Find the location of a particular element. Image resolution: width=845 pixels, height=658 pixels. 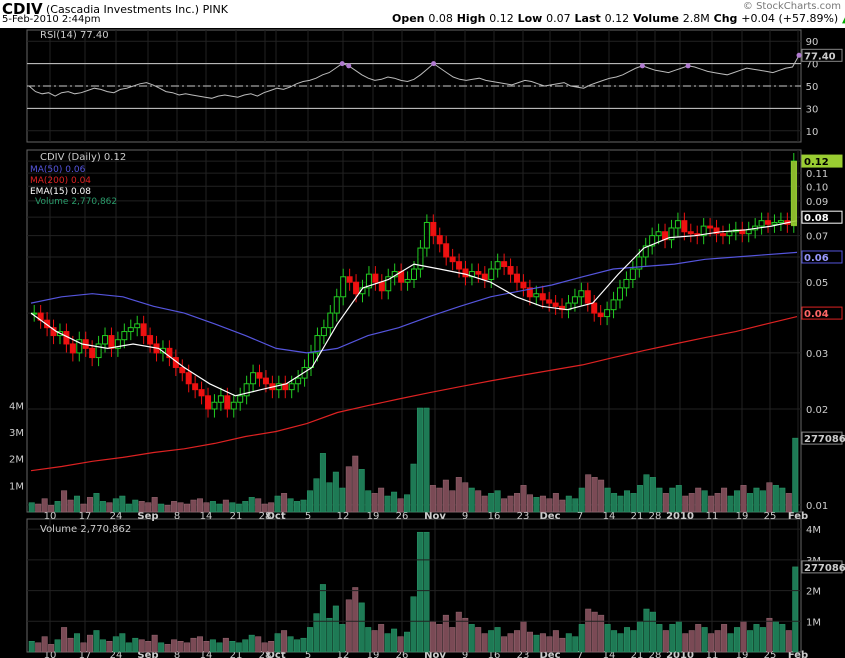

x-tick-label: 26 is located at coordinates (402, 516).